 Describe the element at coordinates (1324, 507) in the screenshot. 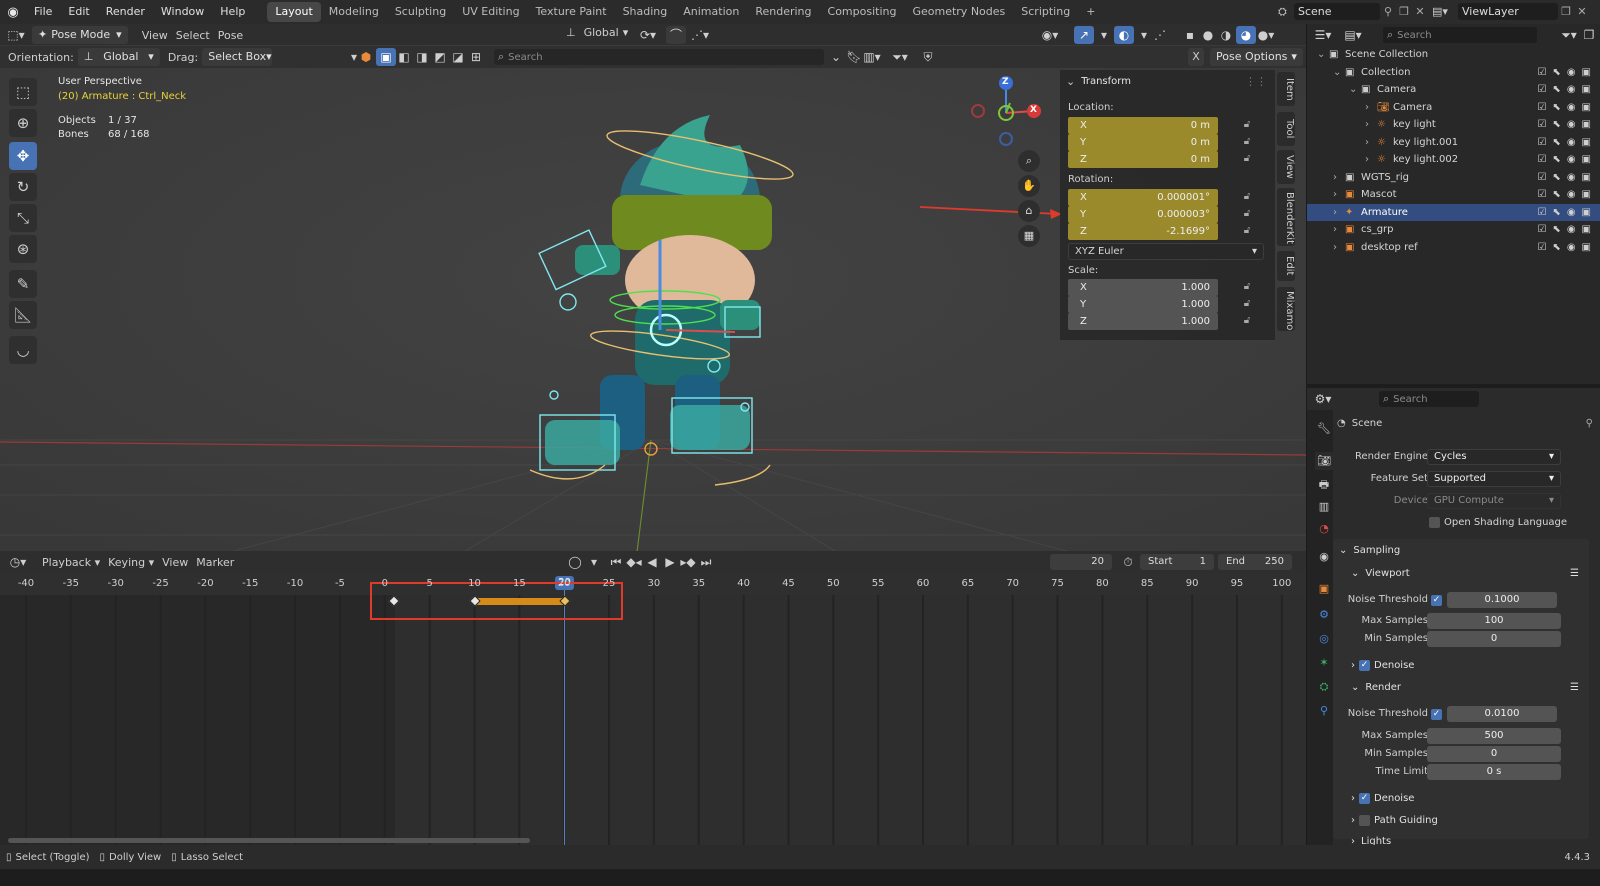

I see `view-layer-tab-icon: ▥` at that location.